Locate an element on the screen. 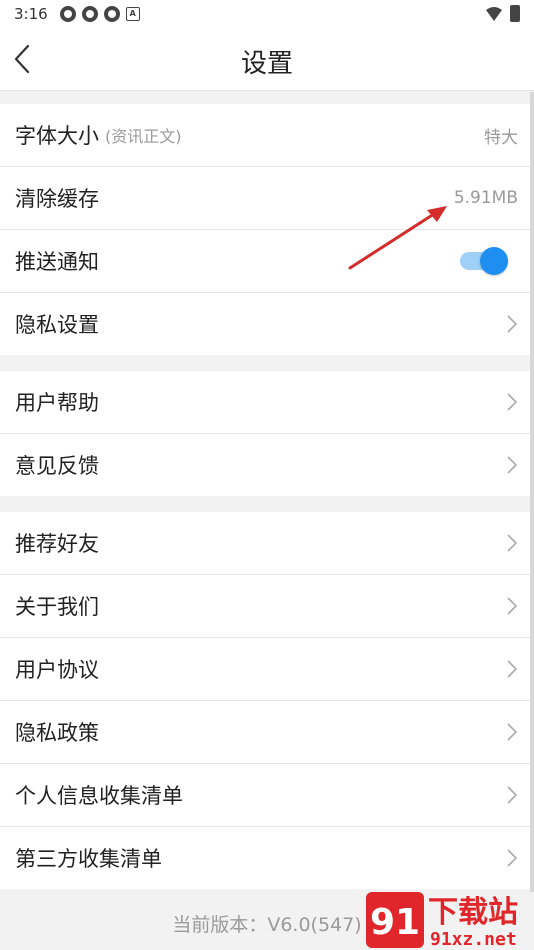  clear-cache-label: 清除缓存 is located at coordinates (57, 199).